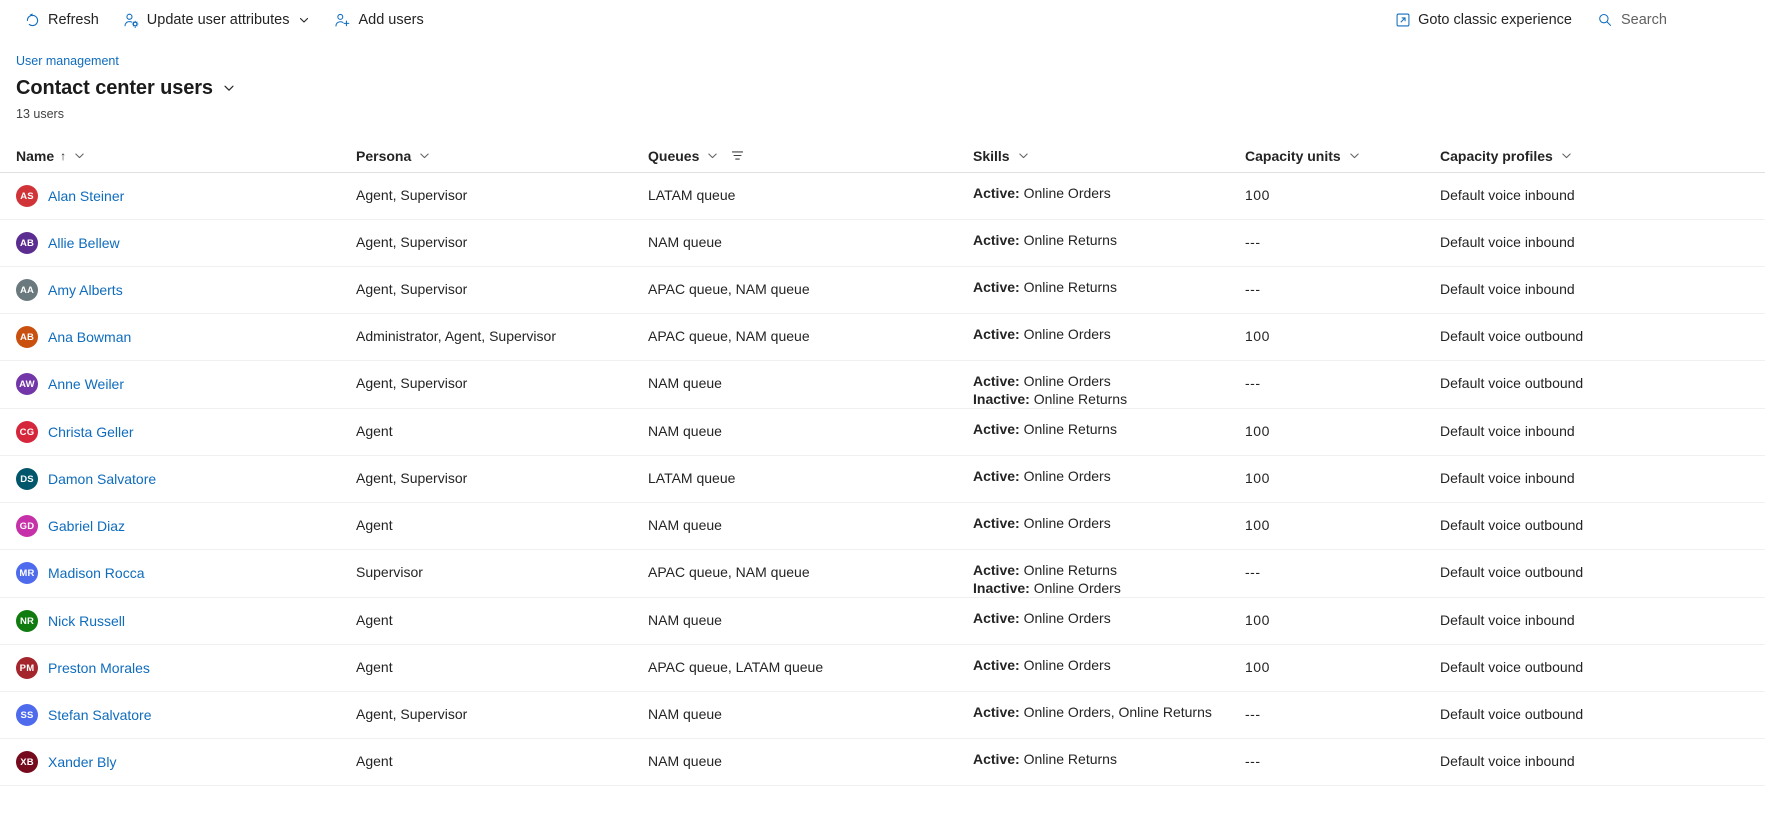 The image size is (1765, 835). I want to click on update-user-attributes-button: Update user attributes, so click(217, 20).